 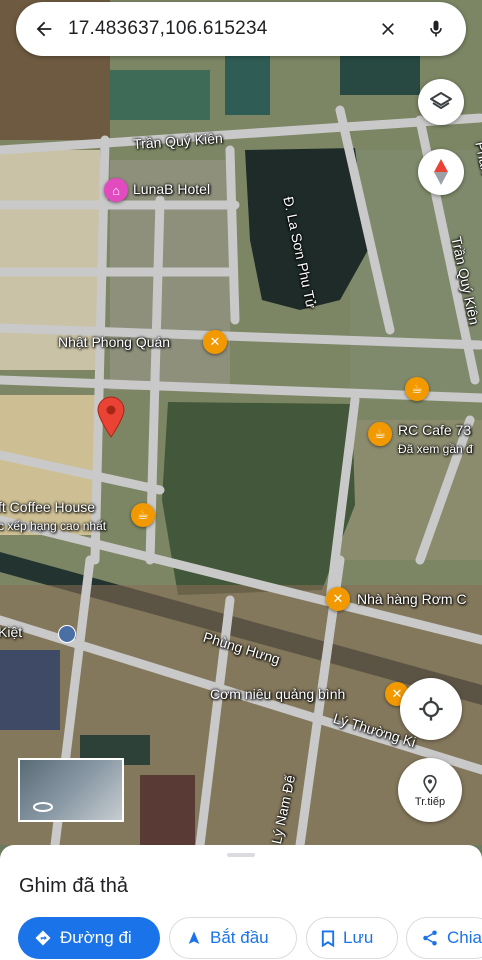 What do you see at coordinates (239, 937) in the screenshot?
I see `start-label: Bắt đầu` at bounding box center [239, 937].